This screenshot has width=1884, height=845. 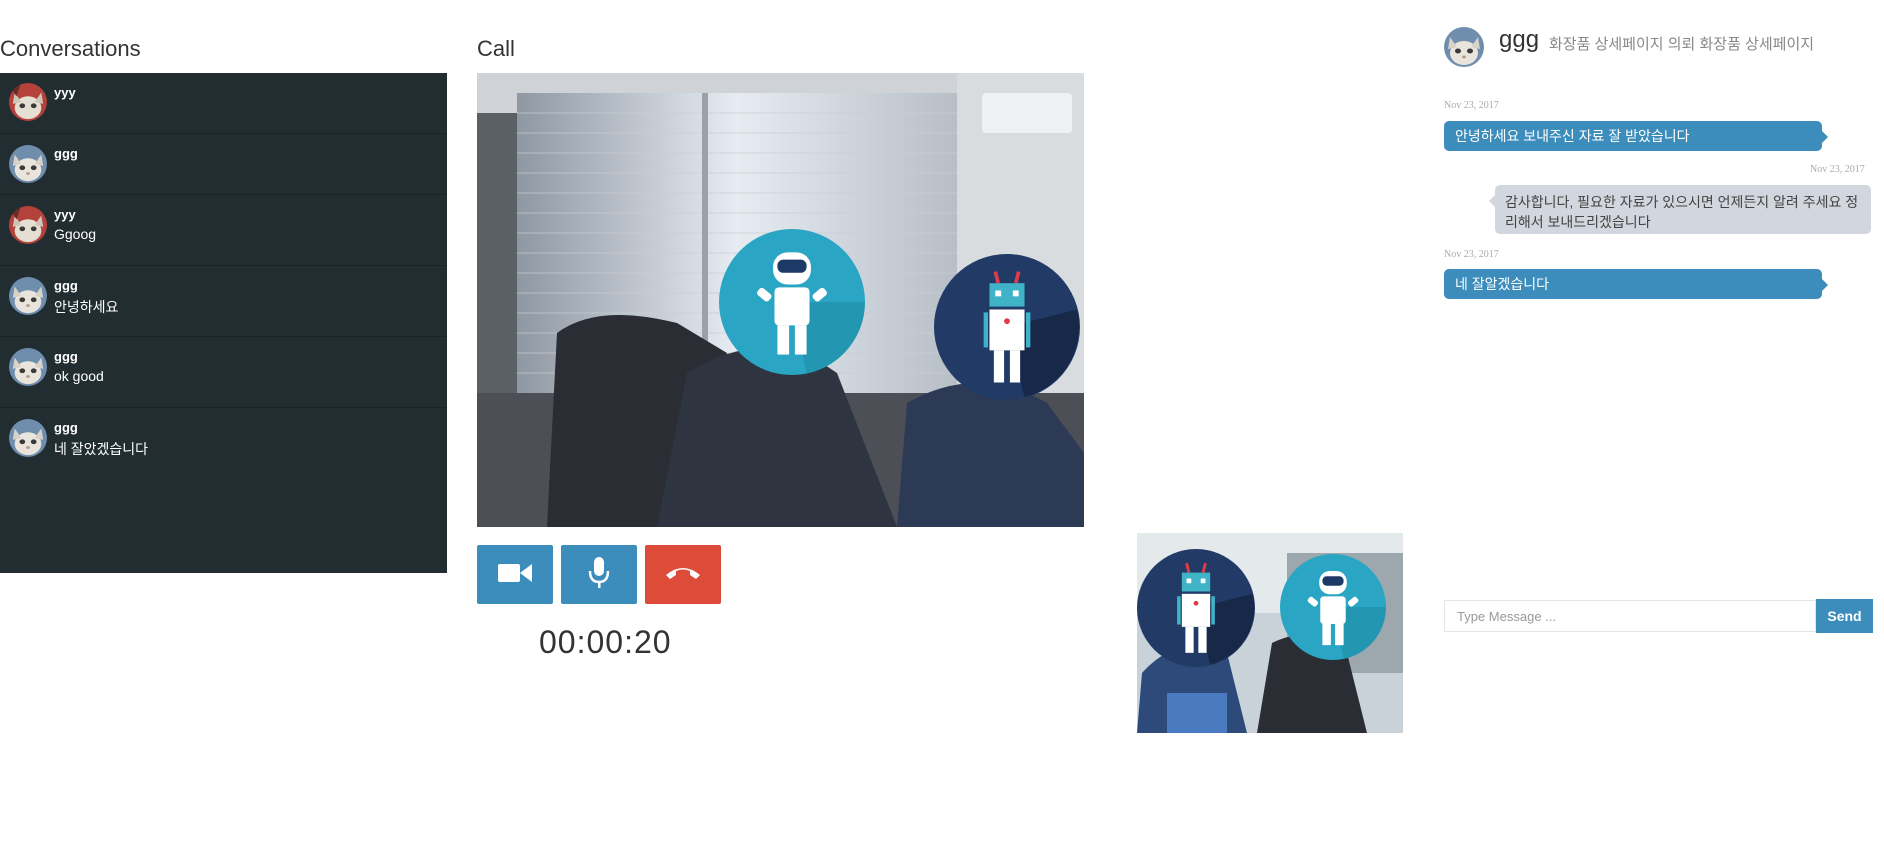 What do you see at coordinates (79, 376) in the screenshot?
I see `conversation-last-message: ok good` at bounding box center [79, 376].